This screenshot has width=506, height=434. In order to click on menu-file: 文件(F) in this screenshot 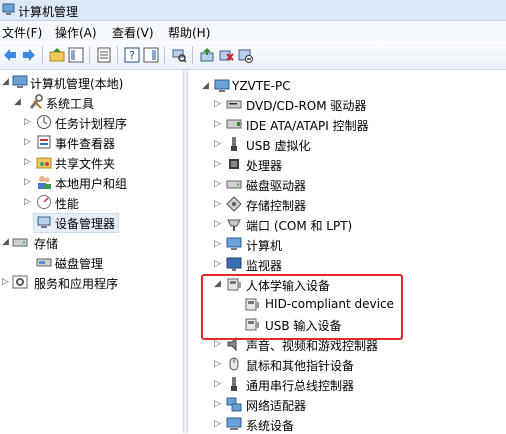, I will do `click(22, 32)`.